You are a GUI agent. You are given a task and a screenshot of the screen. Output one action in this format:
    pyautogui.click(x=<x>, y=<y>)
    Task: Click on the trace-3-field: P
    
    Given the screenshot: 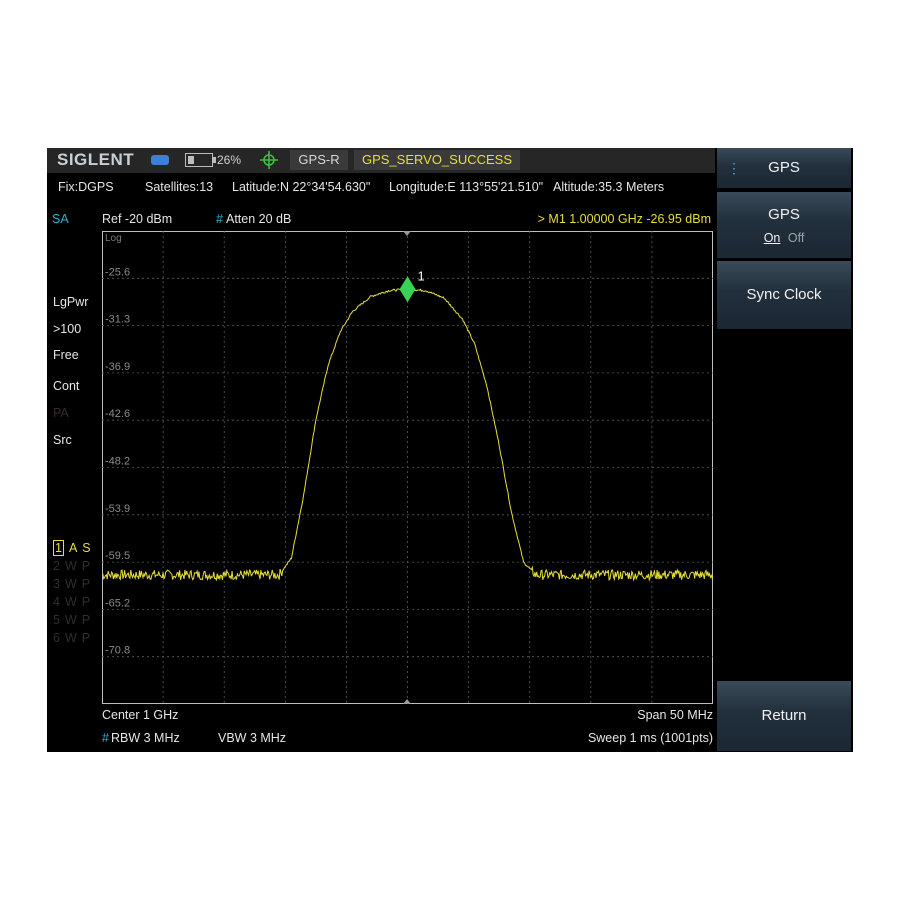 What is the action you would take?
    pyautogui.click(x=86, y=584)
    